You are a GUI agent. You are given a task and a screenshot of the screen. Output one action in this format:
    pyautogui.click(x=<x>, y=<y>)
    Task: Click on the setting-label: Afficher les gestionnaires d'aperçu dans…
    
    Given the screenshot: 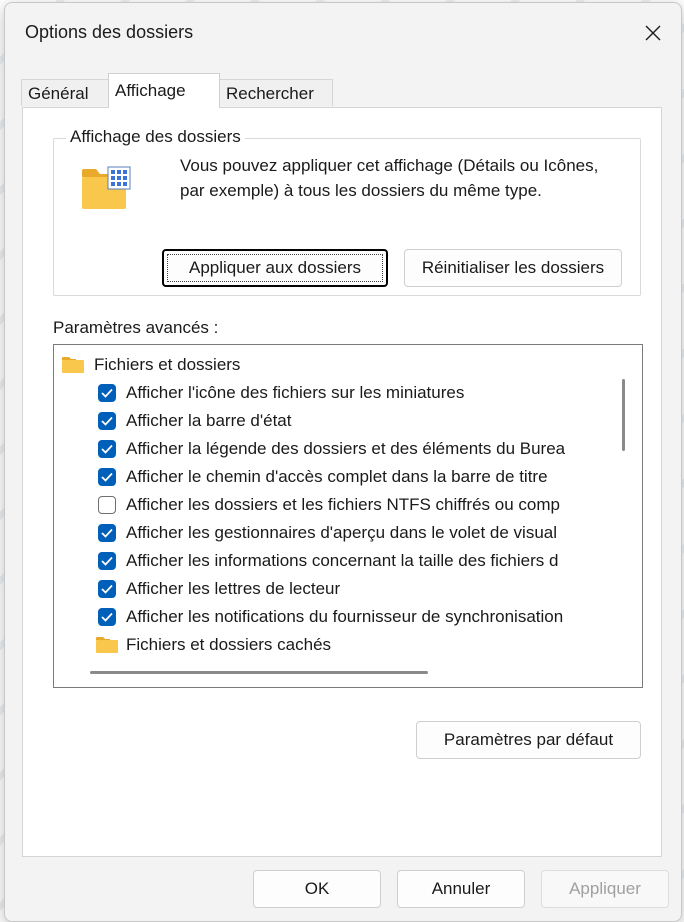 What is the action you would take?
    pyautogui.click(x=342, y=532)
    